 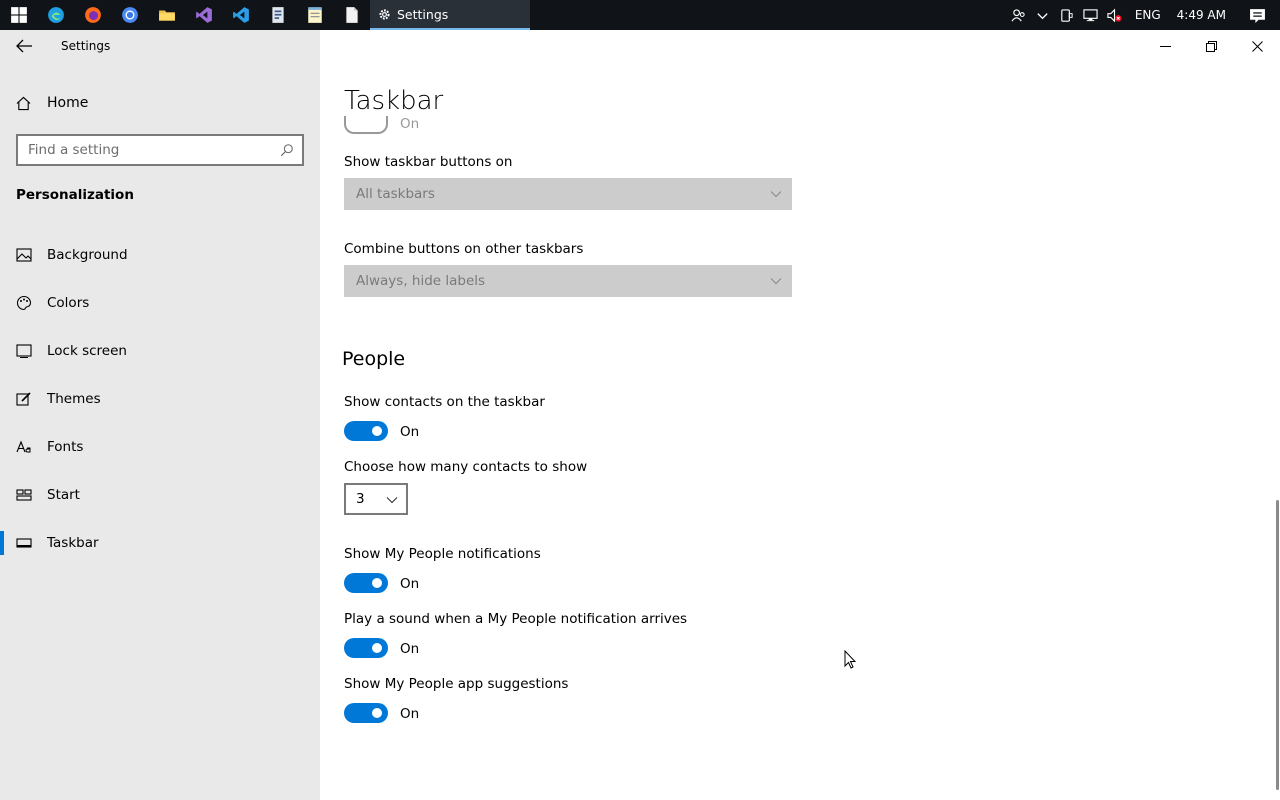 What do you see at coordinates (410, 584) in the screenshot?
I see `people-notifications-state: On` at bounding box center [410, 584].